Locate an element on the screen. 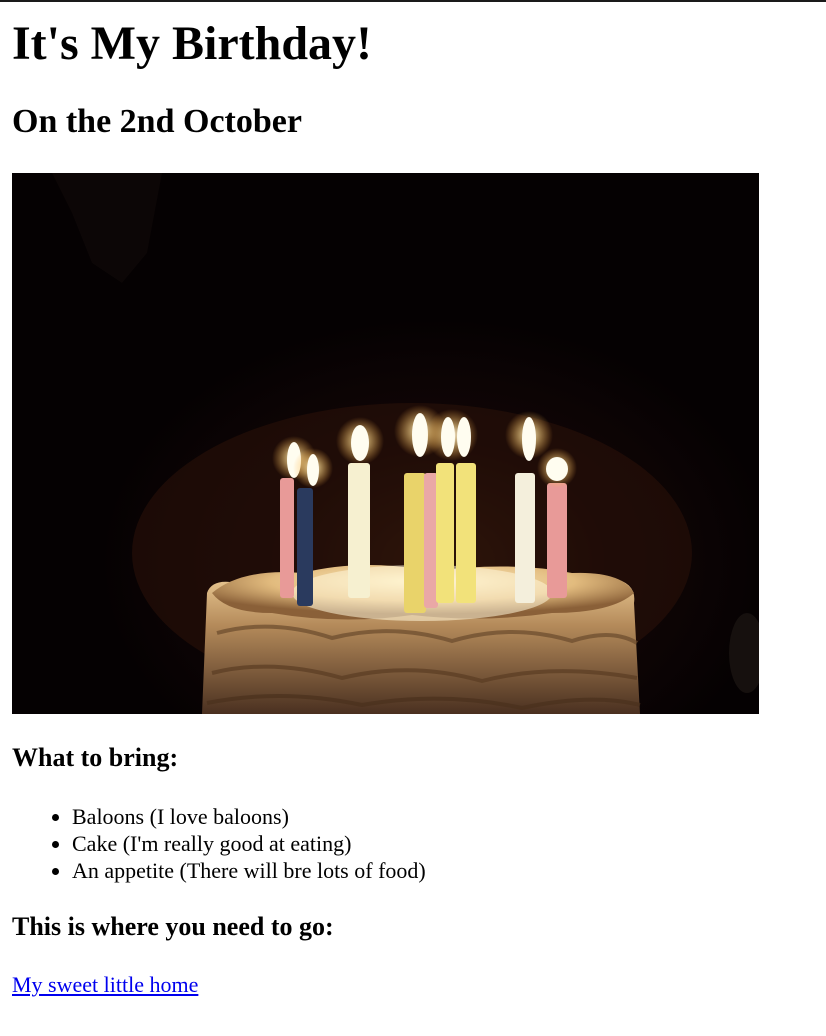 The image size is (826, 1036). what-to-bring-heading: What to bring: is located at coordinates (95, 757).